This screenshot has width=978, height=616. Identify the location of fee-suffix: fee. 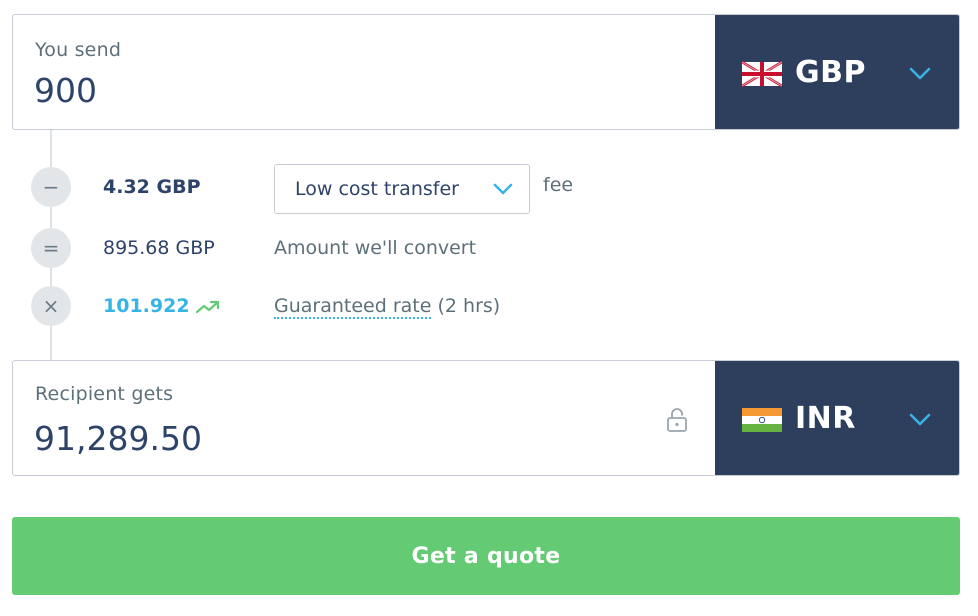
(558, 185).